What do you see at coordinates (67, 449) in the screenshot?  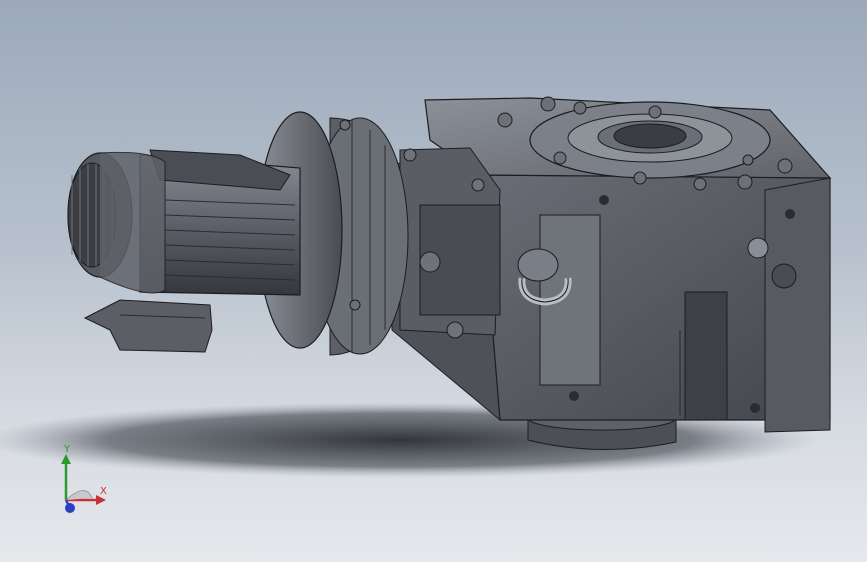 I see `triad-y-label: Y` at bounding box center [67, 449].